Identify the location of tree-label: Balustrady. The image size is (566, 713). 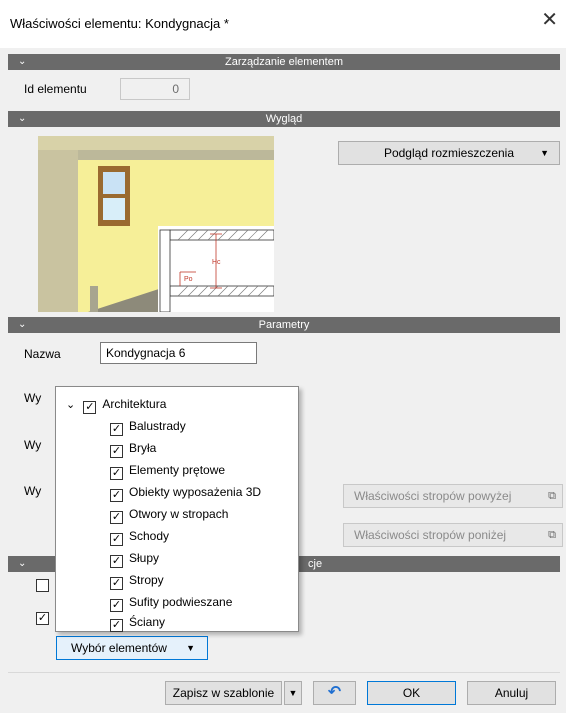
(157, 426).